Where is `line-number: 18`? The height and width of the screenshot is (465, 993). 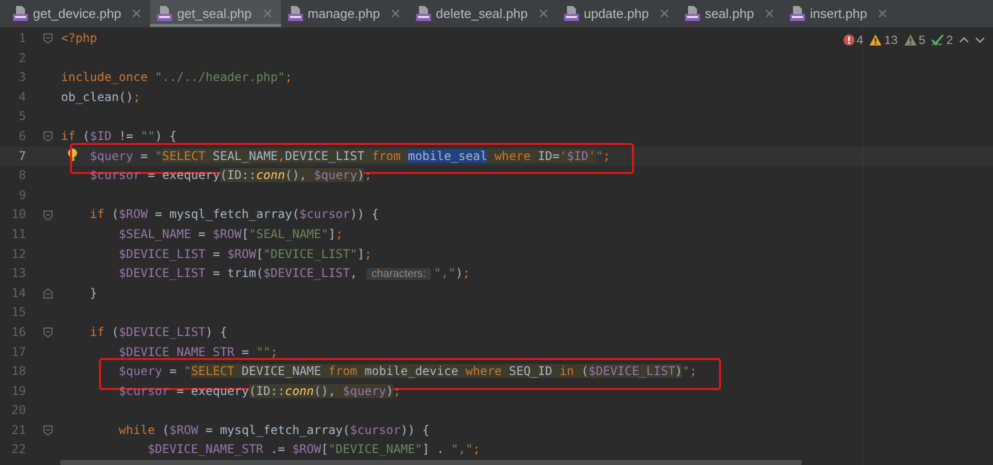
line-number: 18 is located at coordinates (18, 371).